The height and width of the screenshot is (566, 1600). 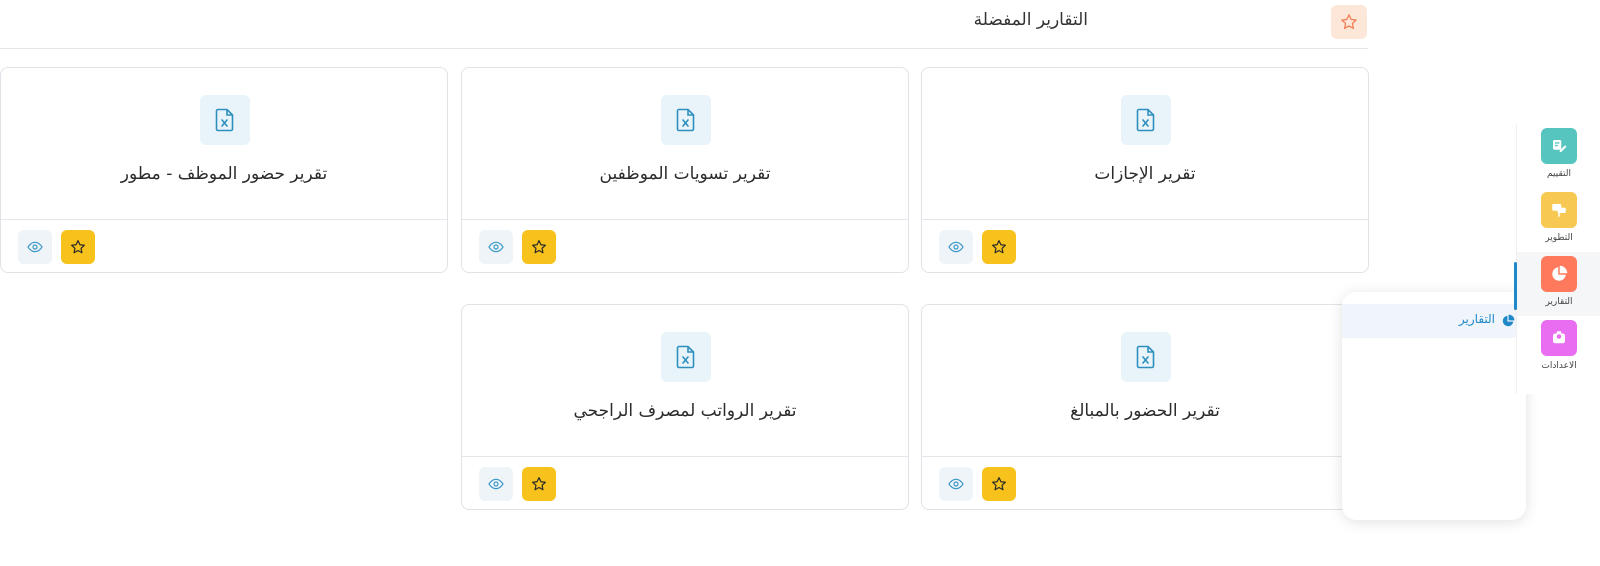 I want to click on report-card: تقرير الحضور بالمبالغ, so click(x=1145, y=407).